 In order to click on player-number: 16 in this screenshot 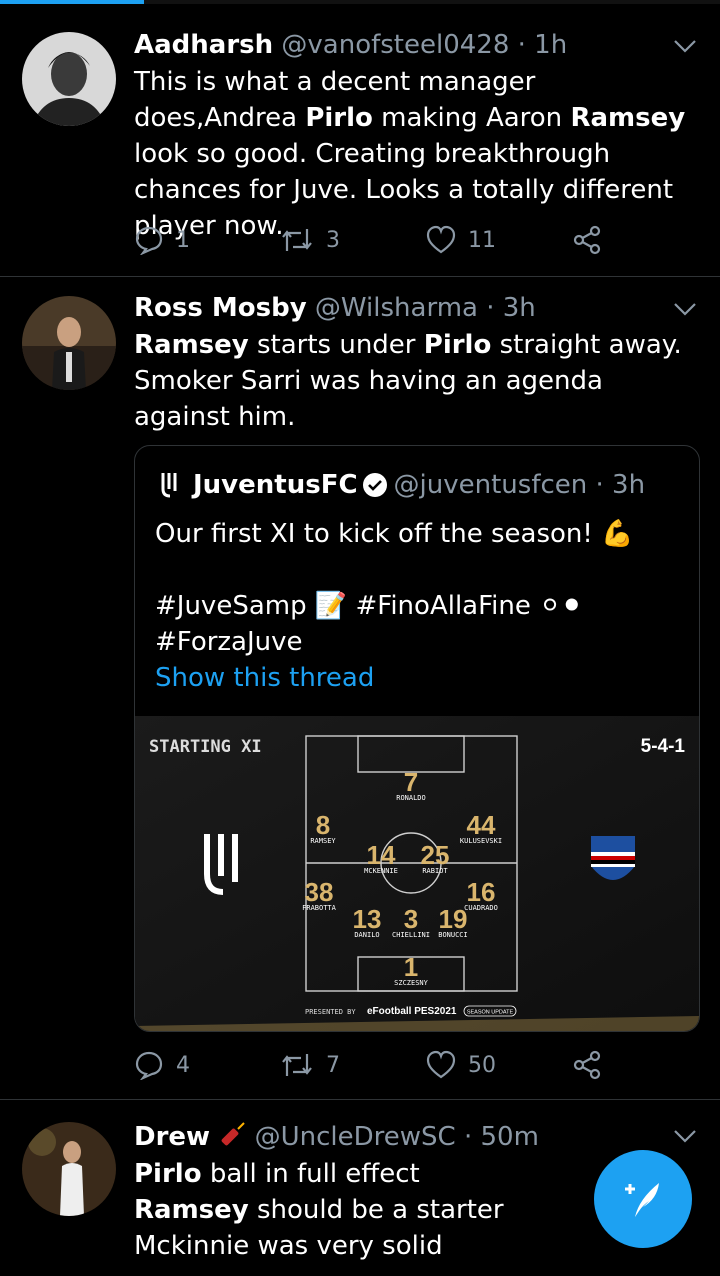, I will do `click(481, 892)`.